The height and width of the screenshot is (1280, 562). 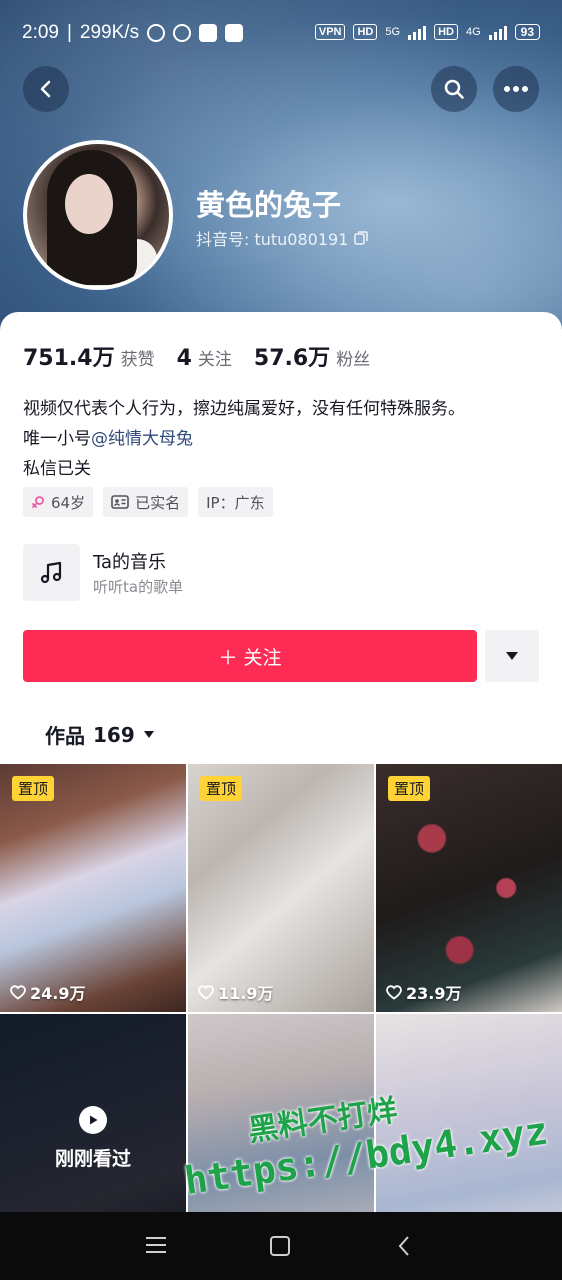 What do you see at coordinates (156, 1245) in the screenshot?
I see `menu-icon` at bounding box center [156, 1245].